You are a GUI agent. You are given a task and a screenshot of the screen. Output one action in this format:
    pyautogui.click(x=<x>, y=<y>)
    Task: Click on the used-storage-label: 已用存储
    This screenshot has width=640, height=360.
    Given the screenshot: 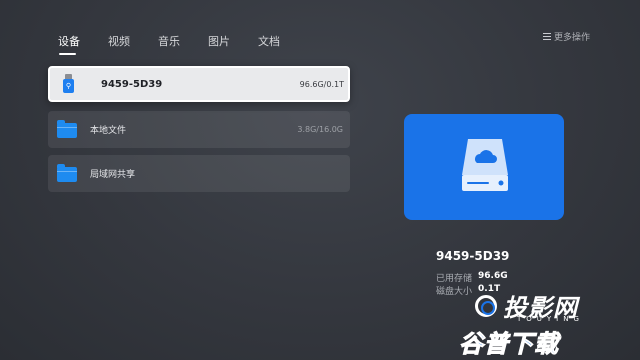 What is the action you would take?
    pyautogui.click(x=454, y=279)
    